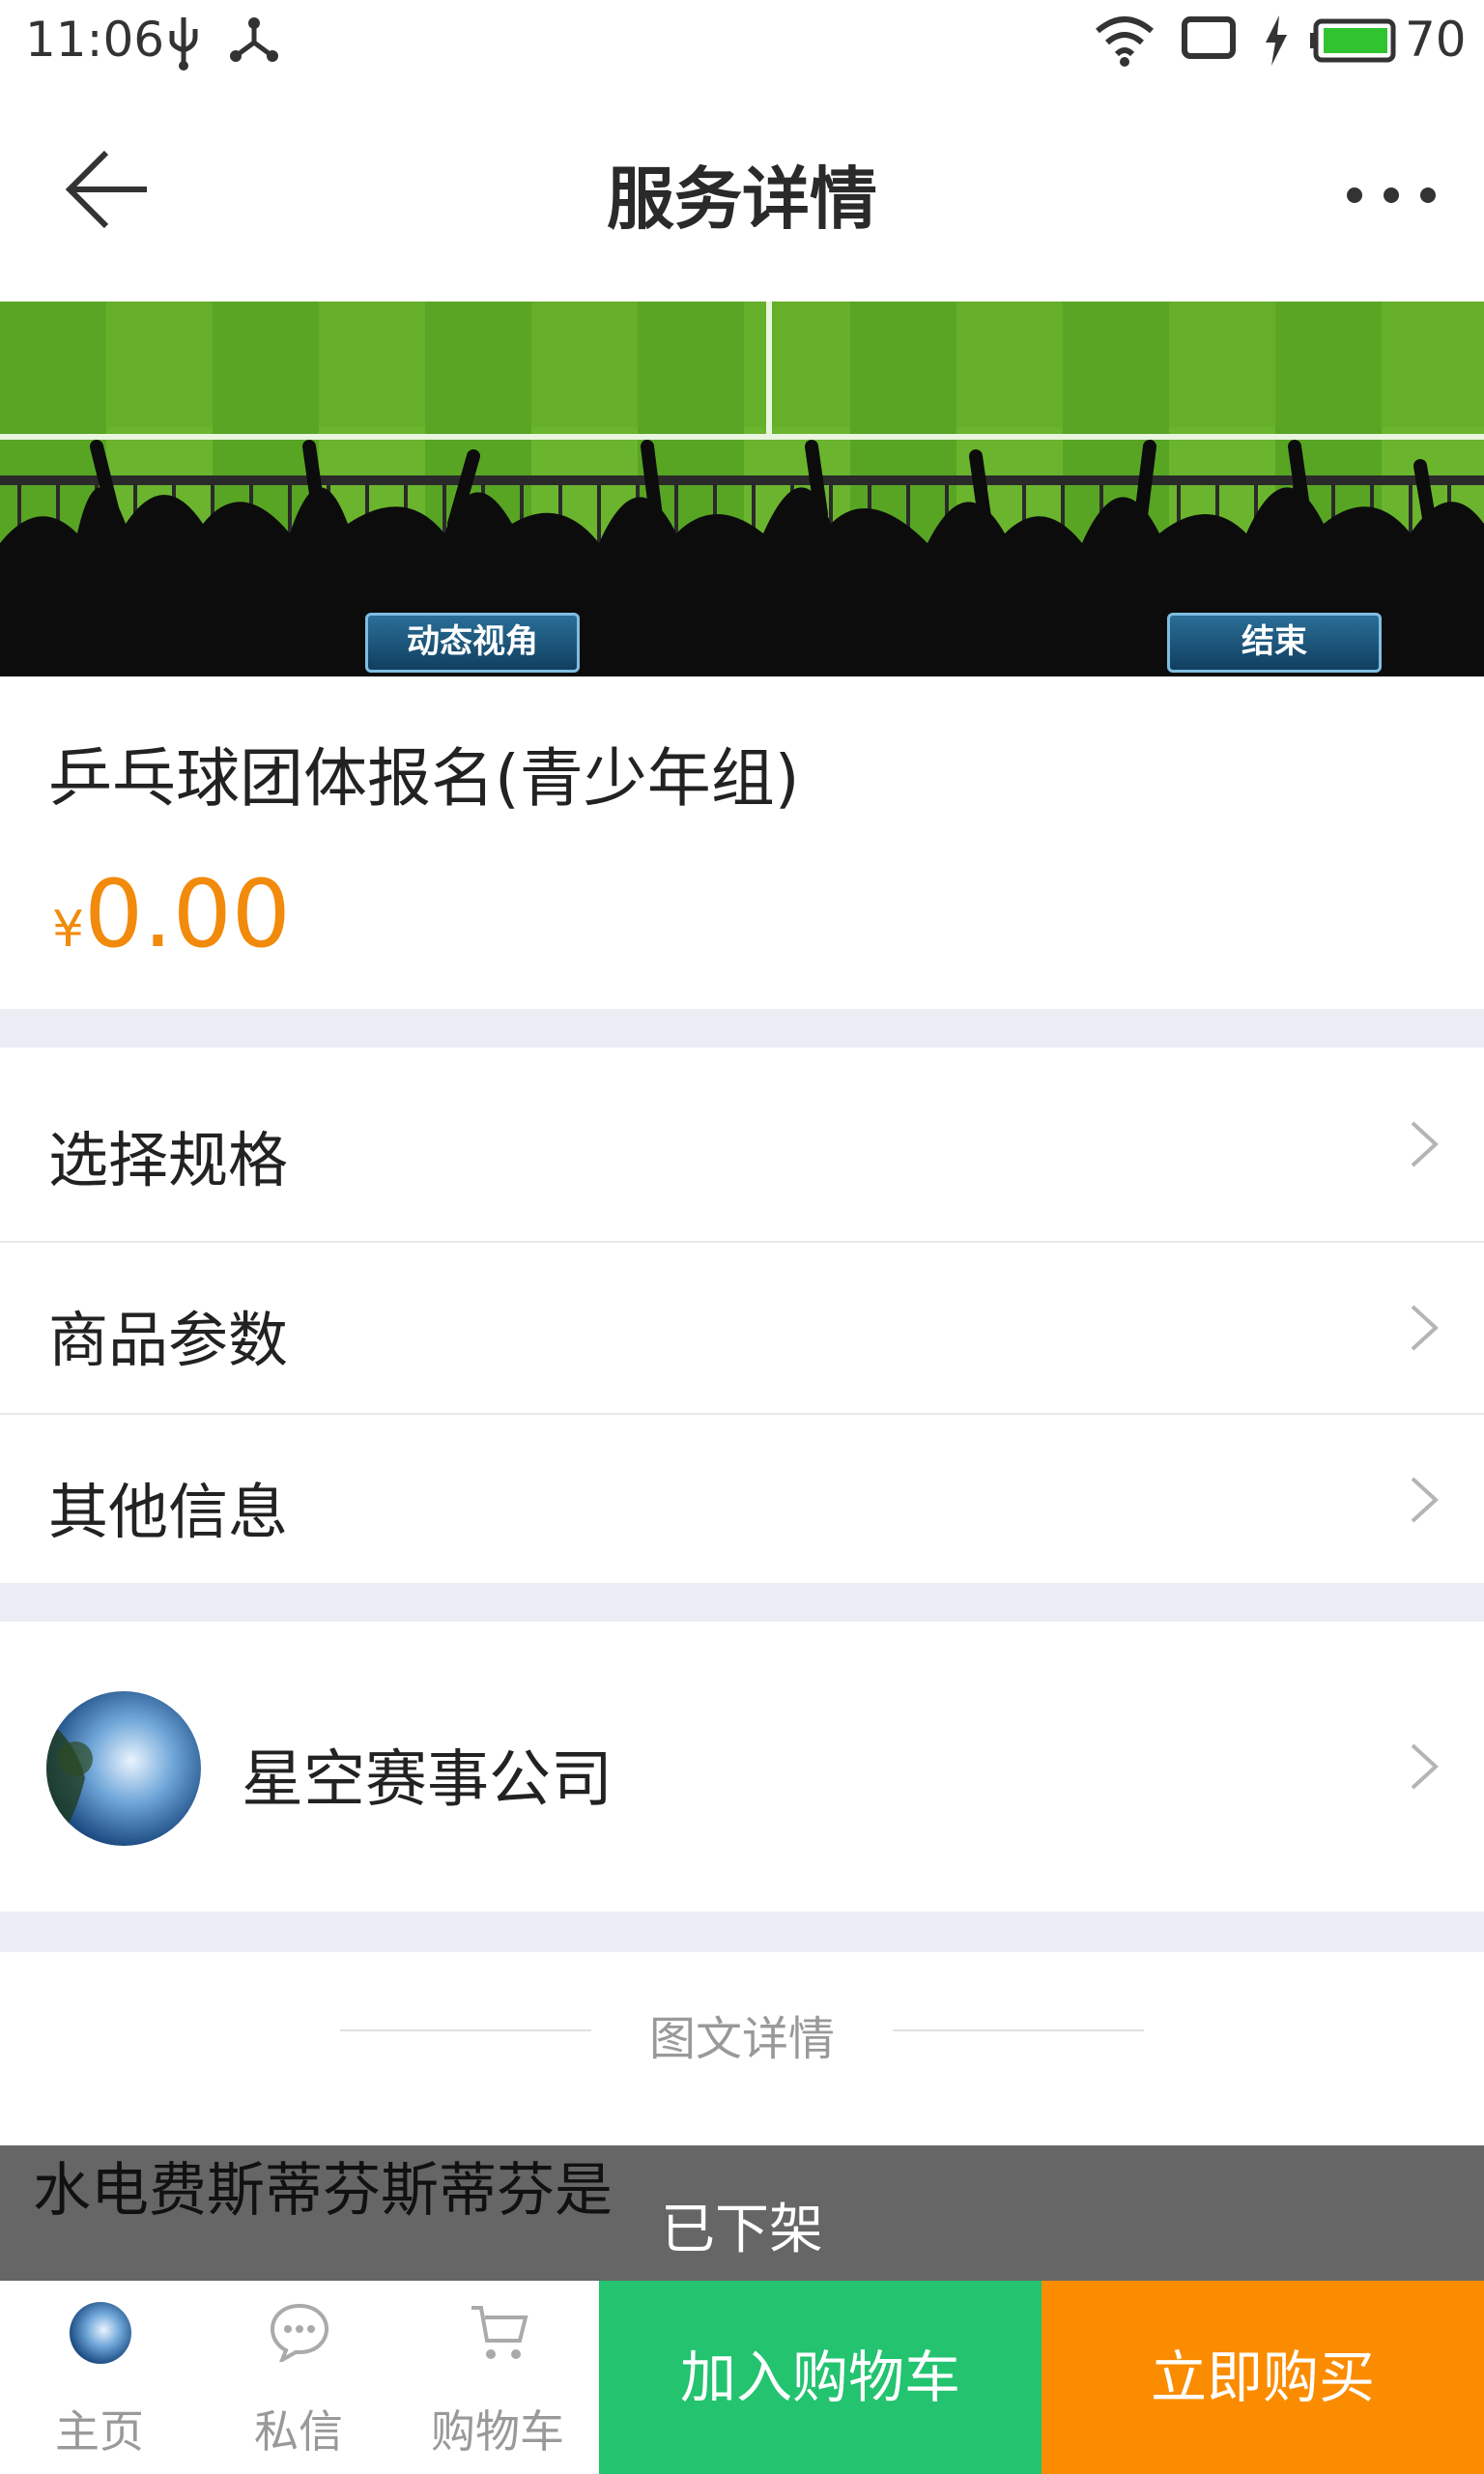 The width and height of the screenshot is (1484, 2474). What do you see at coordinates (1436, 40) in the screenshot?
I see `battery-level: 70` at bounding box center [1436, 40].